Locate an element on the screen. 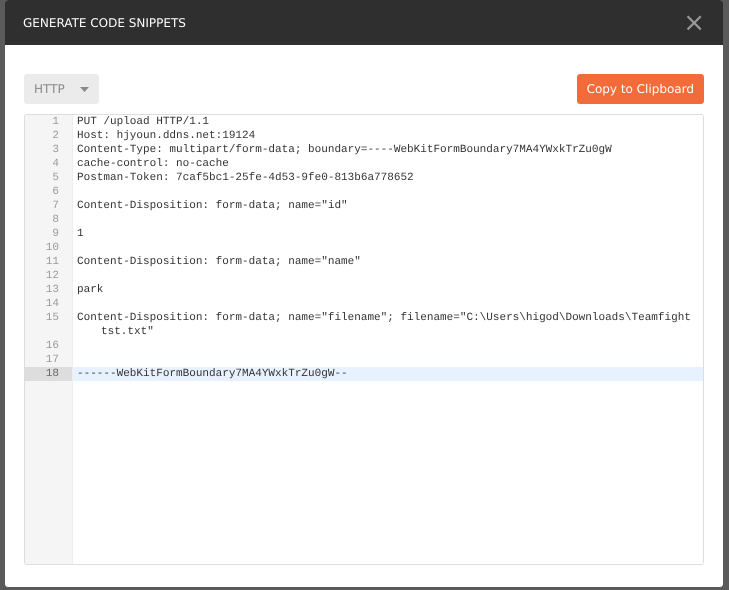  line-number: 13 is located at coordinates (52, 290).